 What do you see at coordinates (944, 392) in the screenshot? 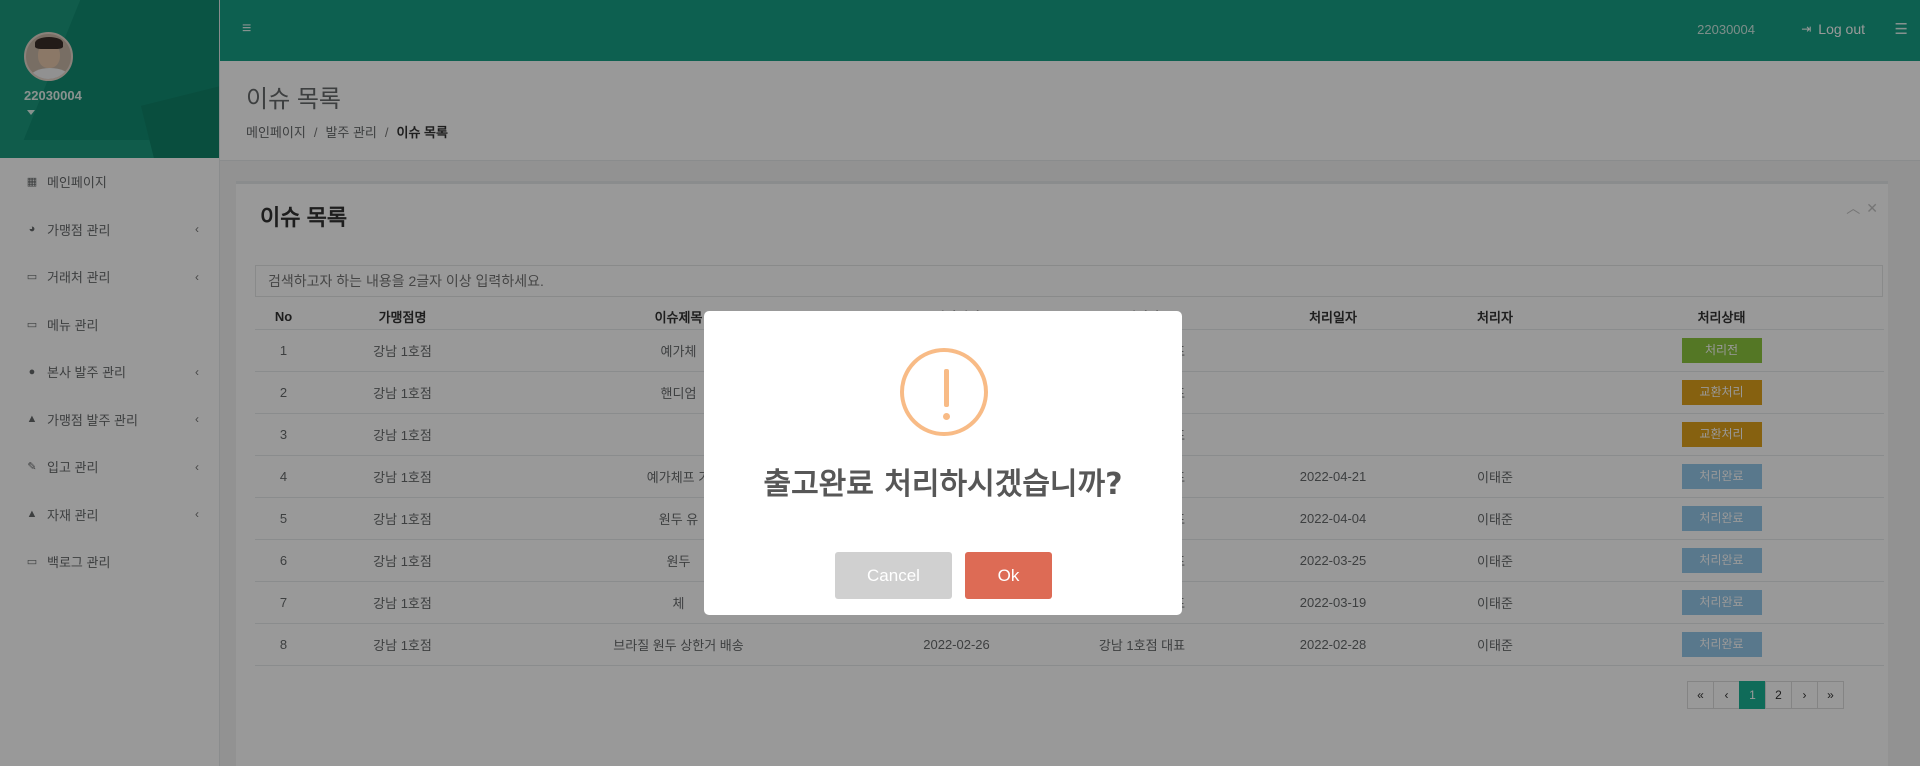
I see `warning-icon` at bounding box center [944, 392].